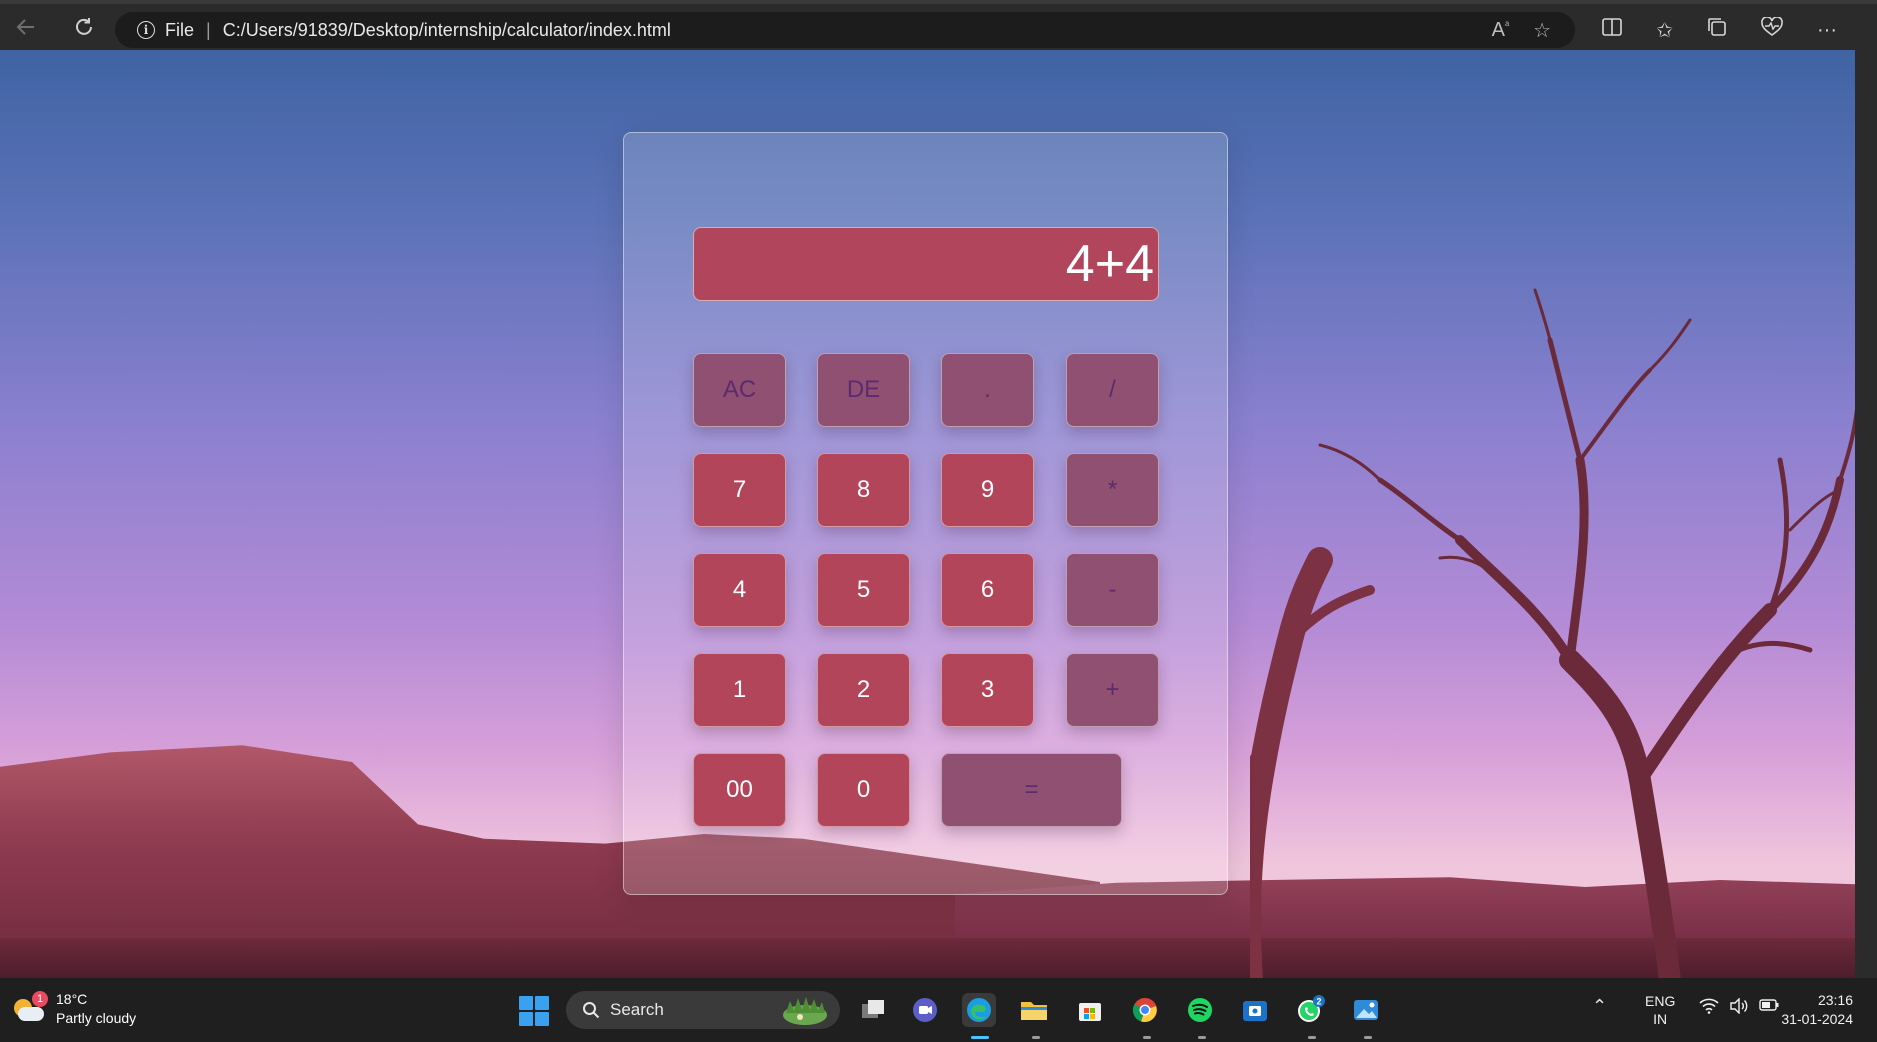 The width and height of the screenshot is (1877, 1042). What do you see at coordinates (863, 490) in the screenshot?
I see `digit-8-button: 8` at bounding box center [863, 490].